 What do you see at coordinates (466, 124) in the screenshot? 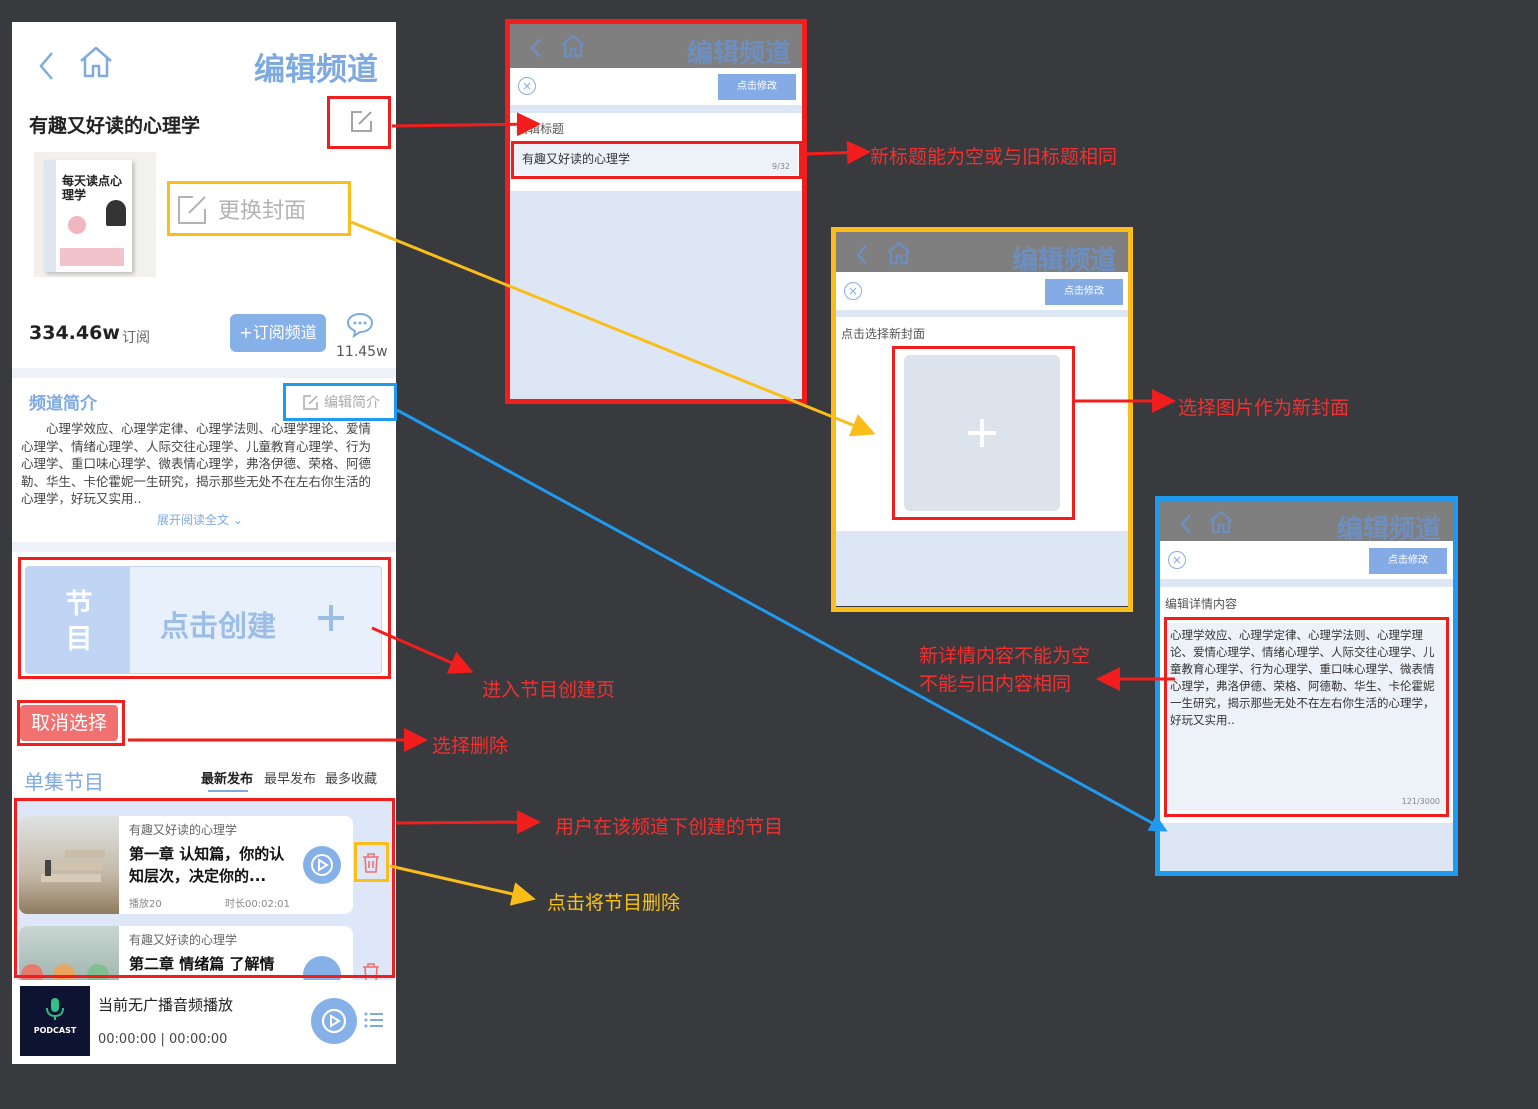
I see `arrow-edit-title` at bounding box center [466, 124].